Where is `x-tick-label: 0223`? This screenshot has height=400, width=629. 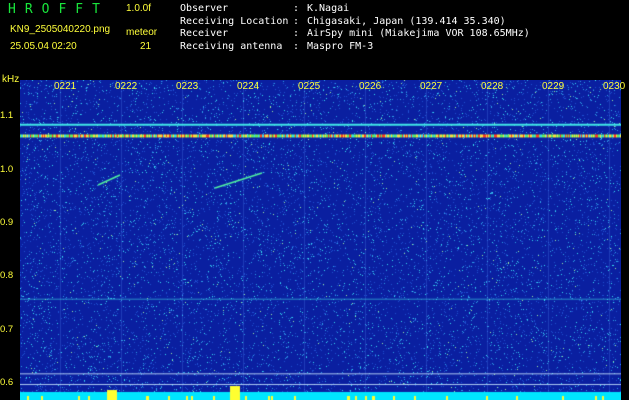
x-tick-label: 0223 is located at coordinates (187, 86).